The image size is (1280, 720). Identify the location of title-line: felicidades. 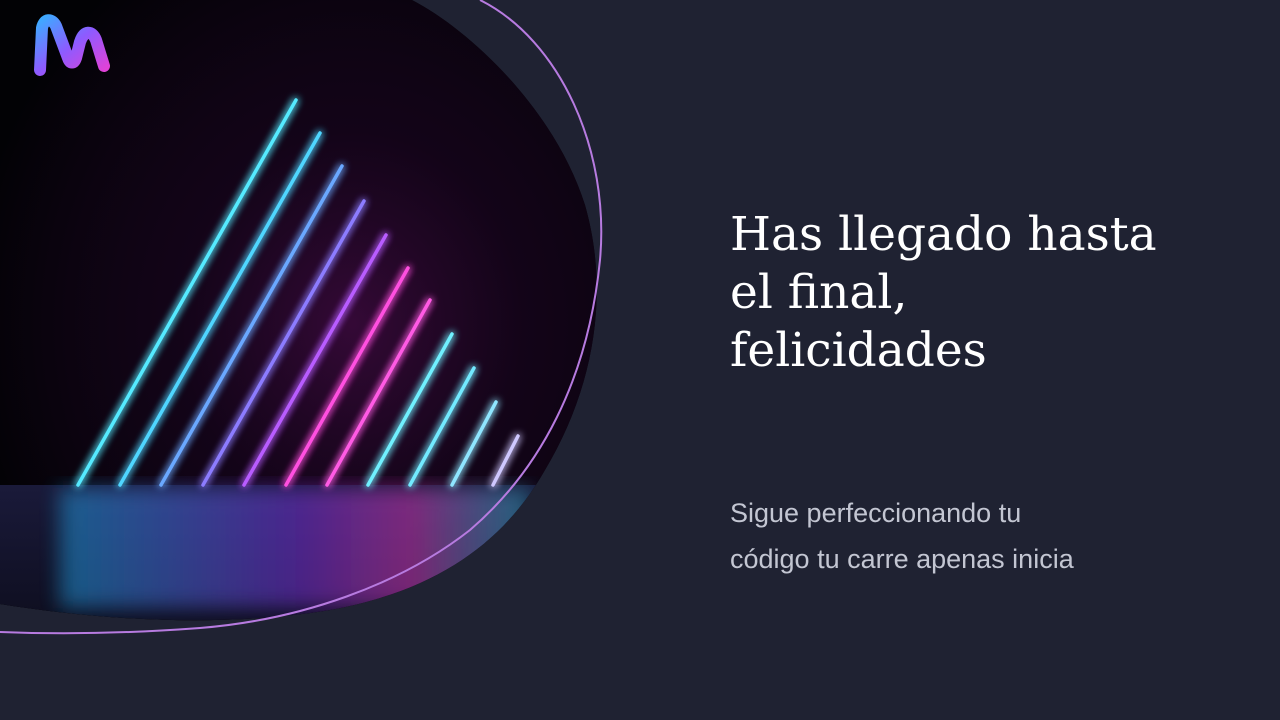
(858, 350).